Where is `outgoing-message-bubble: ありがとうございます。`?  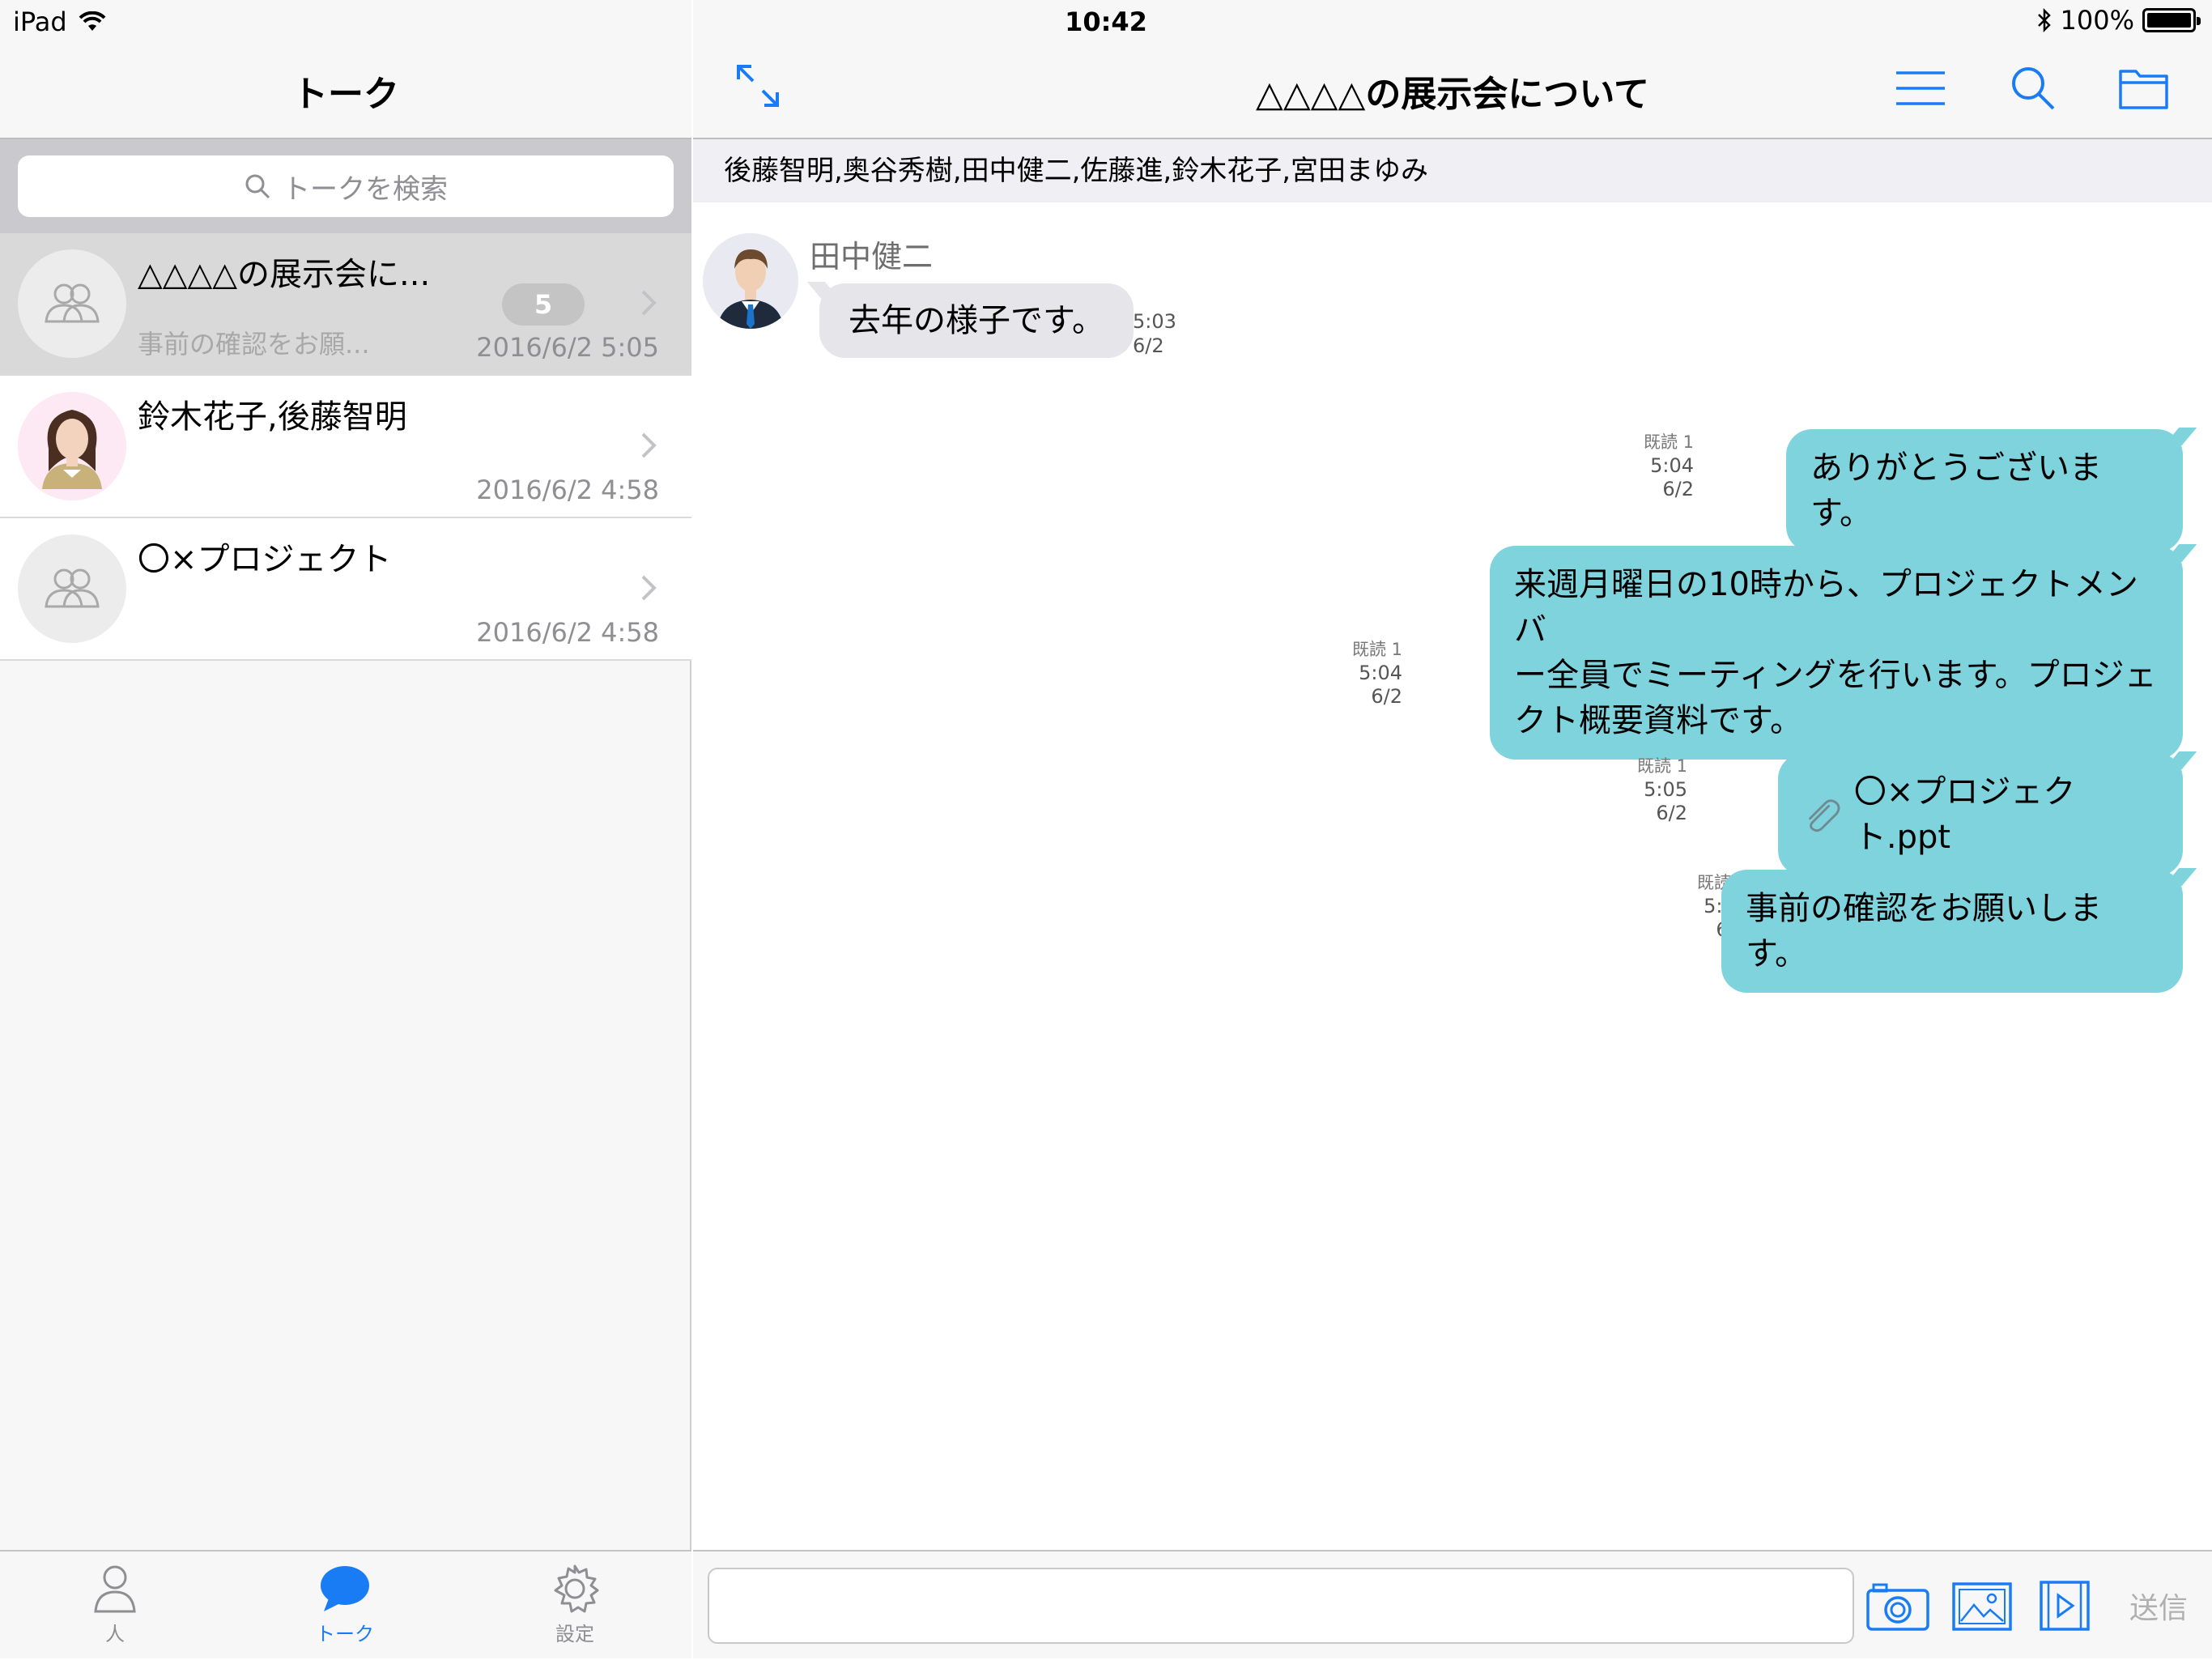 outgoing-message-bubble: ありがとうございます。 is located at coordinates (1984, 490).